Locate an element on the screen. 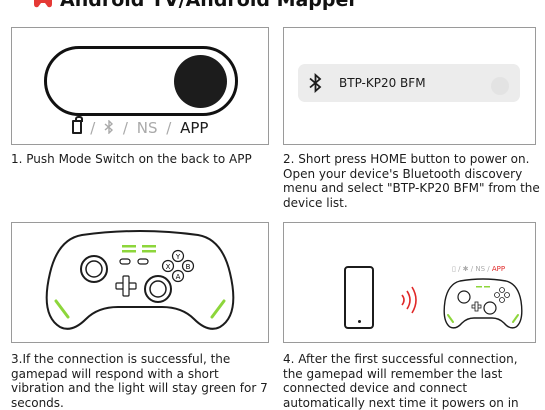 Image resolution: width=545 pixels, height=410 pixels. step-1-panel: / / NS / APP is located at coordinates (140, 86).